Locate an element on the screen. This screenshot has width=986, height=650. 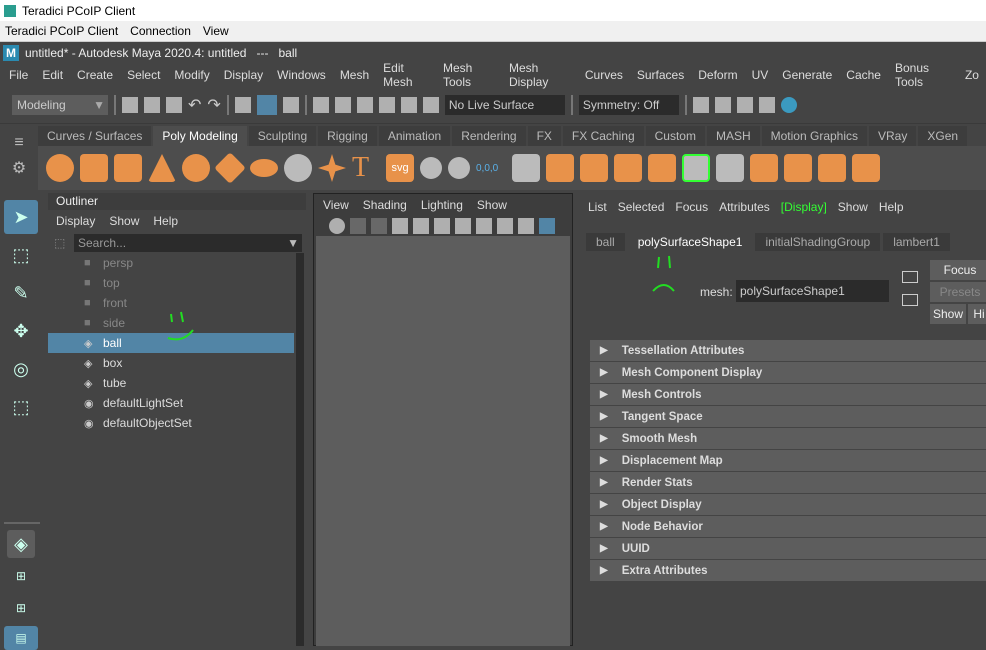
film-gate-icon is located at coordinates (442, 226).